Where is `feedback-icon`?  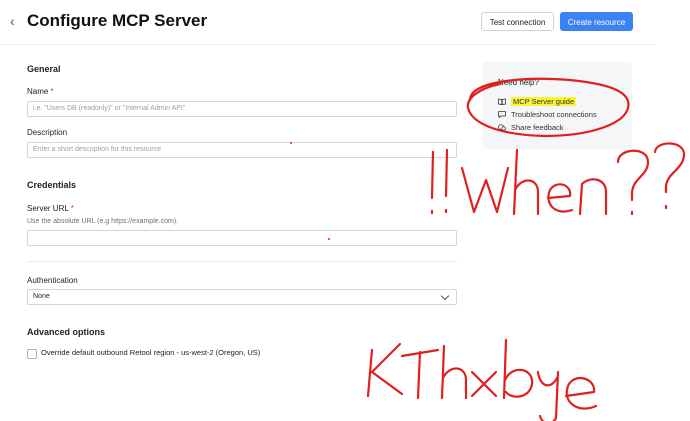 feedback-icon is located at coordinates (502, 127).